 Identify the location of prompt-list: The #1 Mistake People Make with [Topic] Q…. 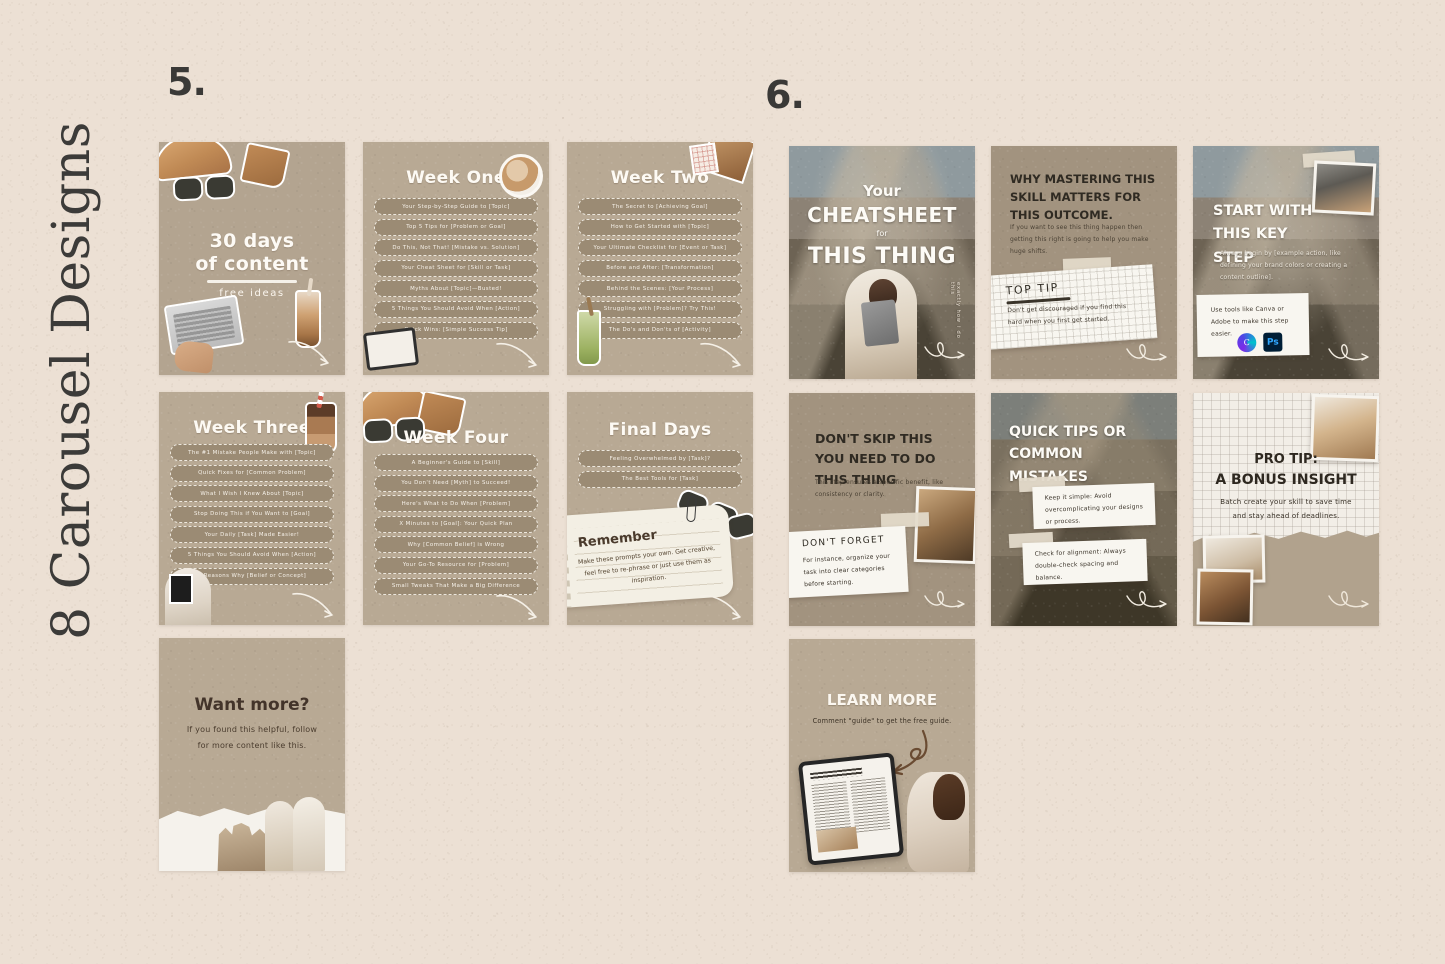
(252, 516).